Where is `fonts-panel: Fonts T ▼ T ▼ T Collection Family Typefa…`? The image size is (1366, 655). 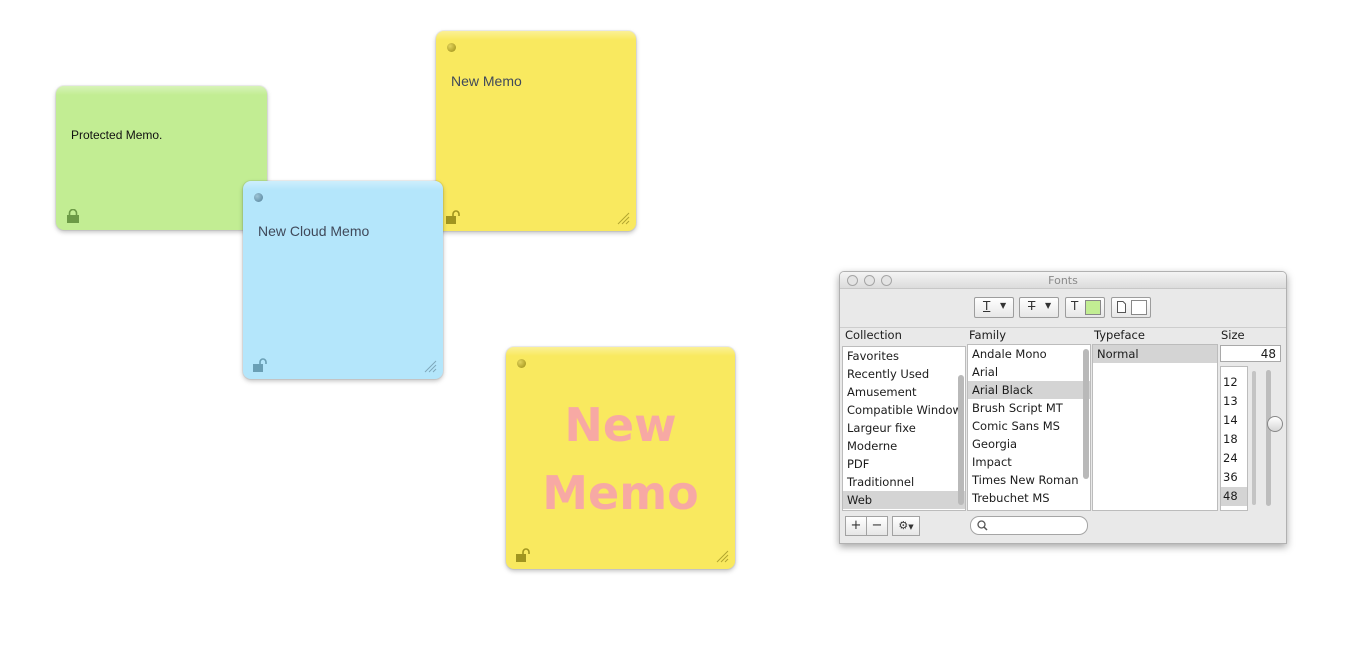 fonts-panel: Fonts T ▼ T ▼ T Collection Family Typefa… is located at coordinates (1063, 407).